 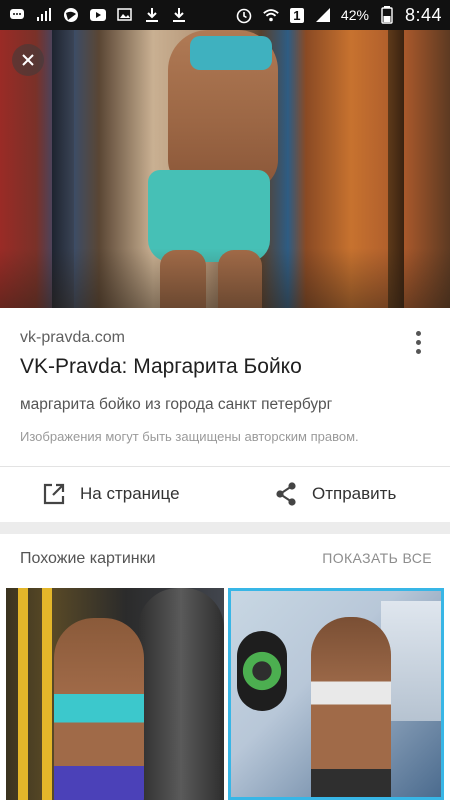 I want to click on thumbnail-punching-bag, so click(x=181, y=694).